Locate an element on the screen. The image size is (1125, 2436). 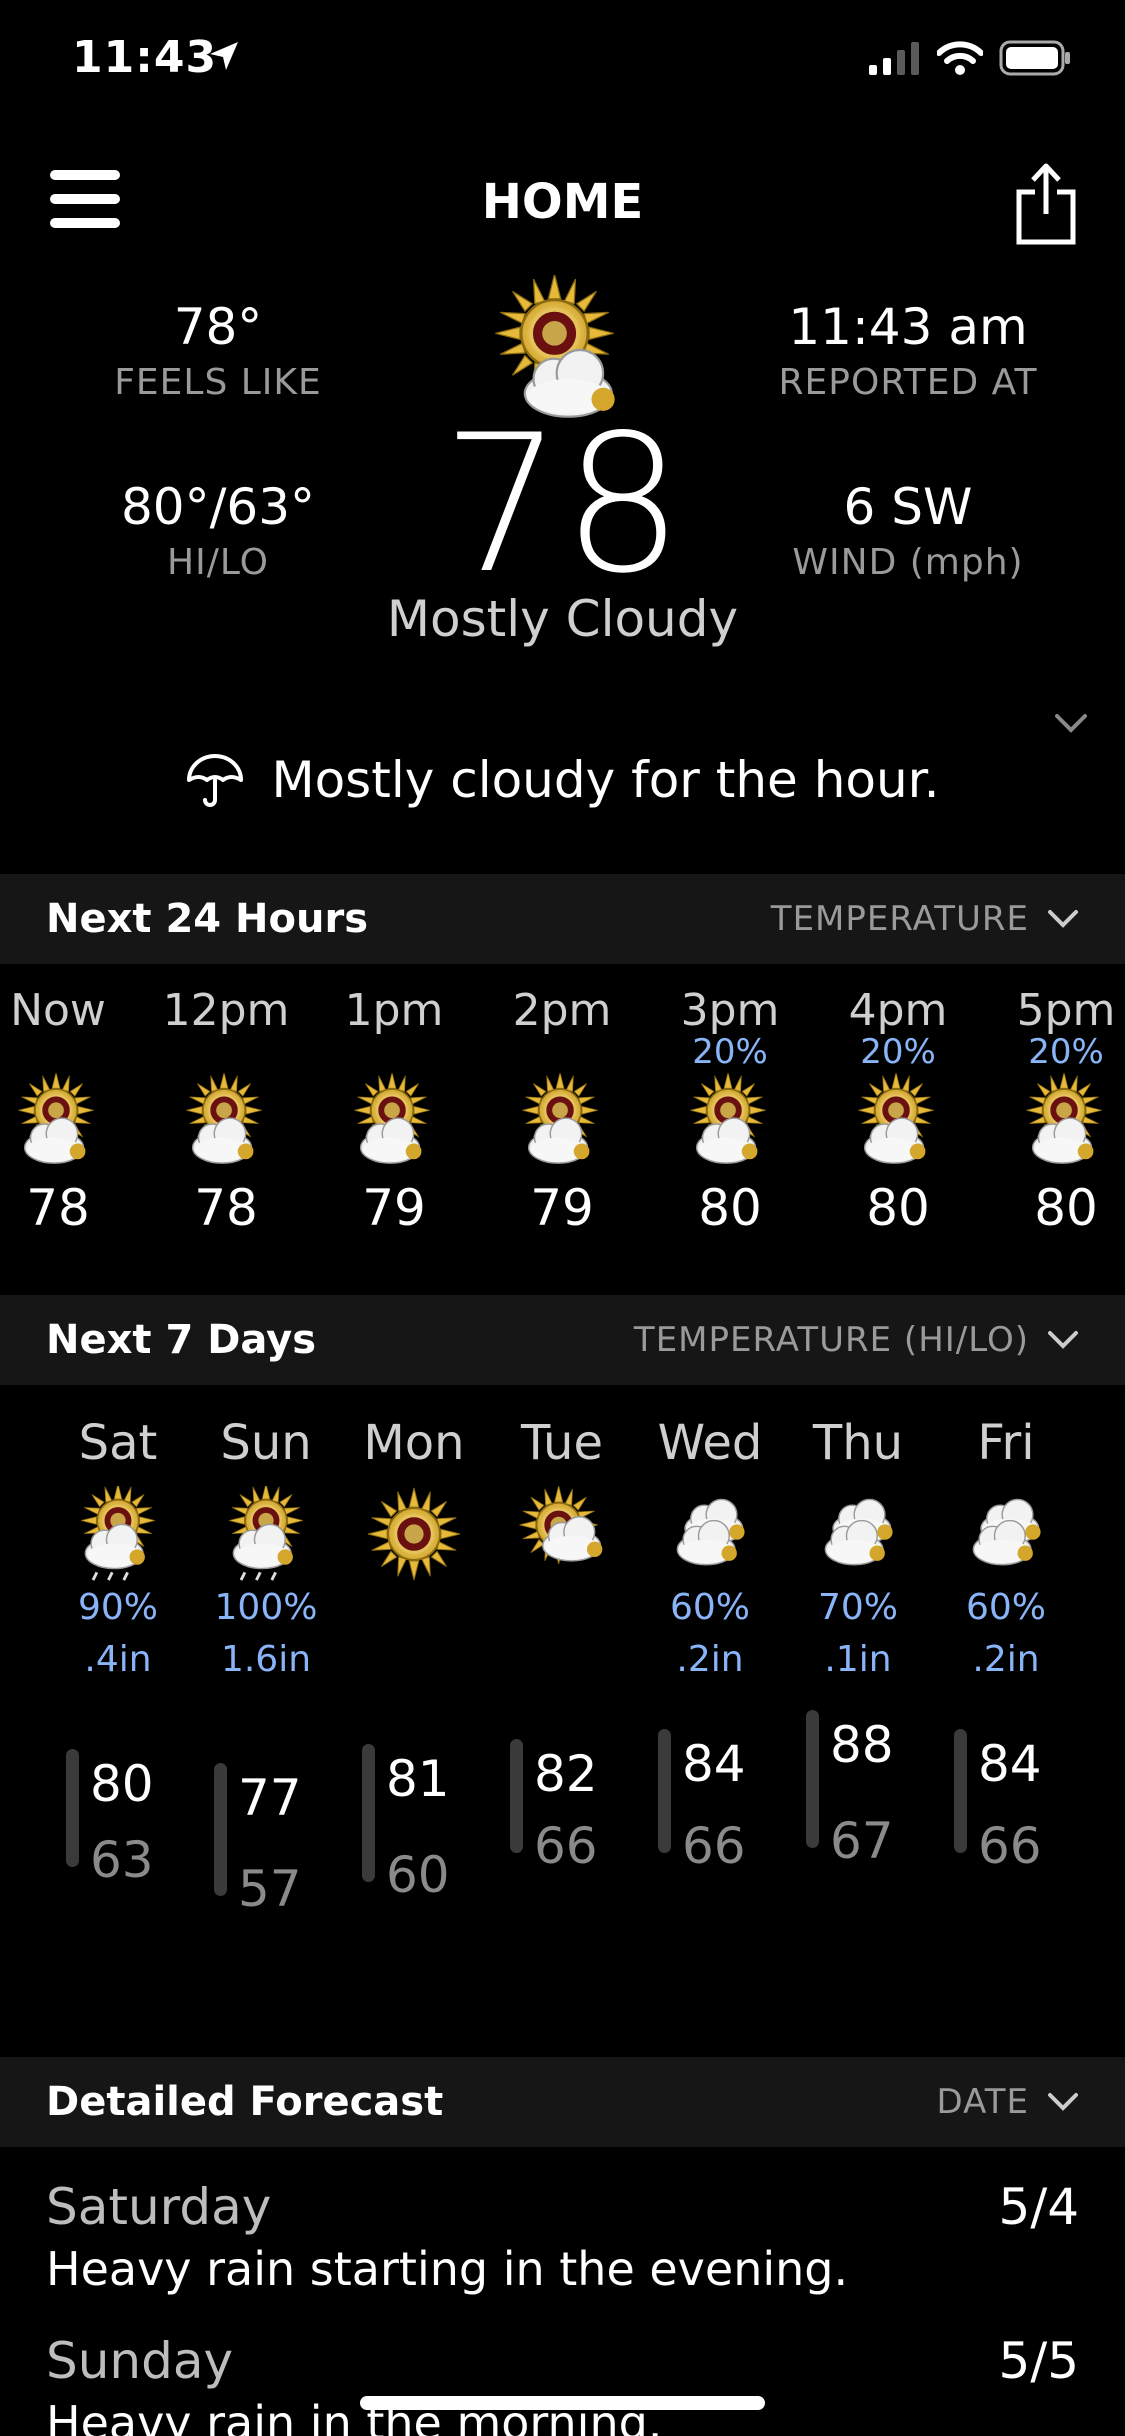
day-precip-chance: 100% is located at coordinates (266, 1607).